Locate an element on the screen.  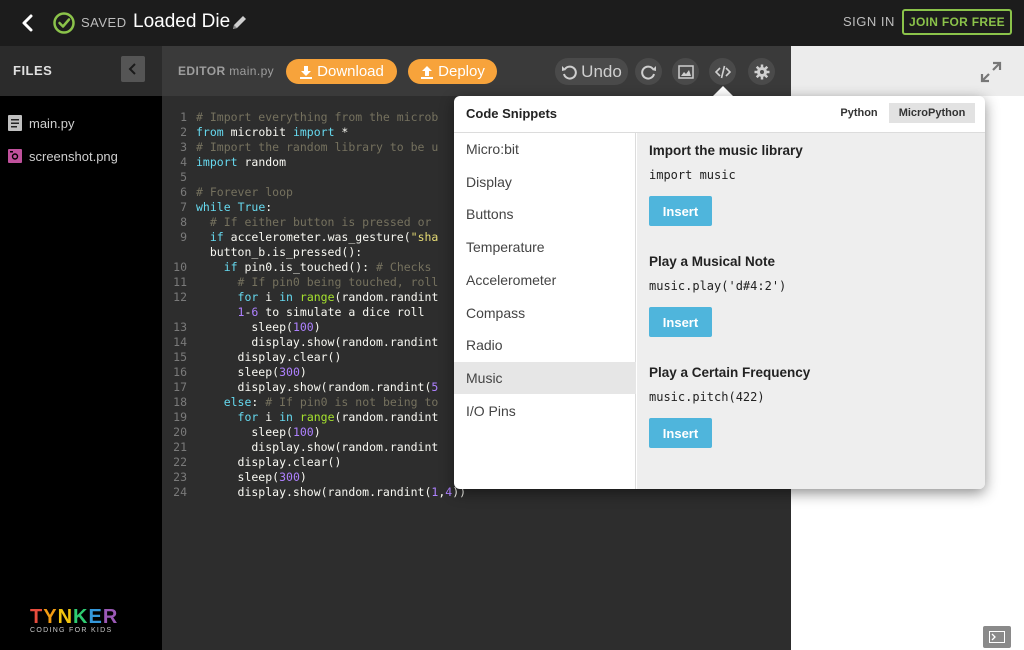
undo-label: Undo is located at coordinates (601, 71).